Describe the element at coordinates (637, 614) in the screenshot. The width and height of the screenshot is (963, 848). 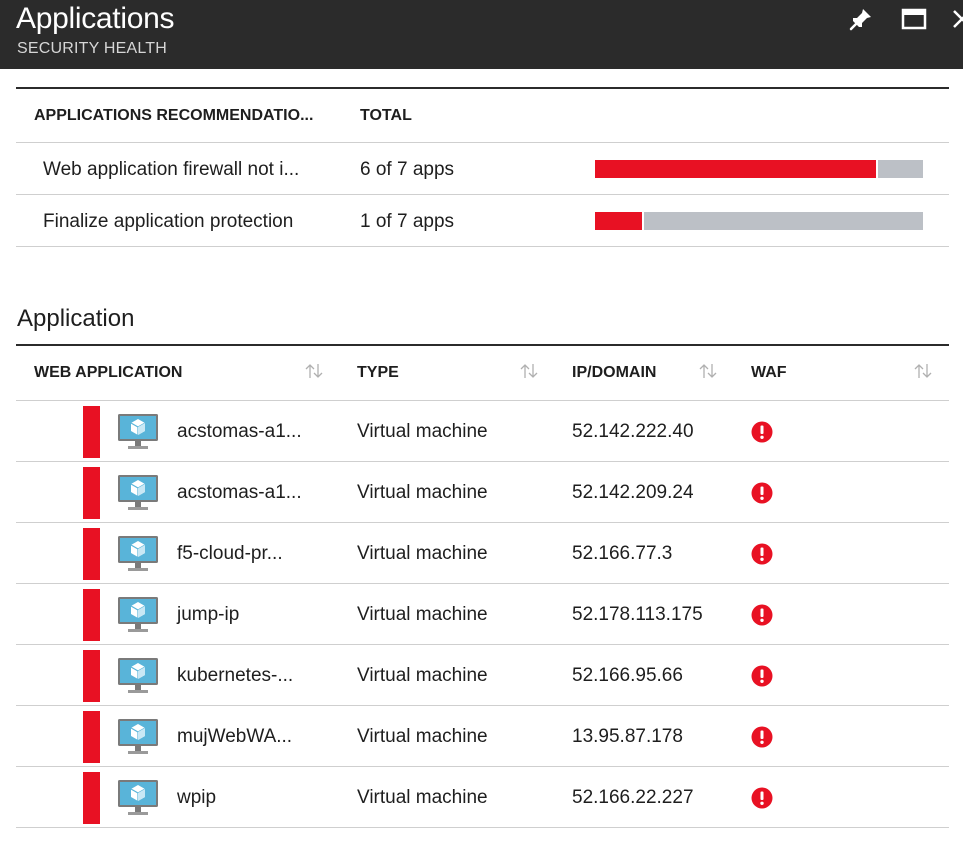
I see `application-ip: 52.178.113.175` at that location.